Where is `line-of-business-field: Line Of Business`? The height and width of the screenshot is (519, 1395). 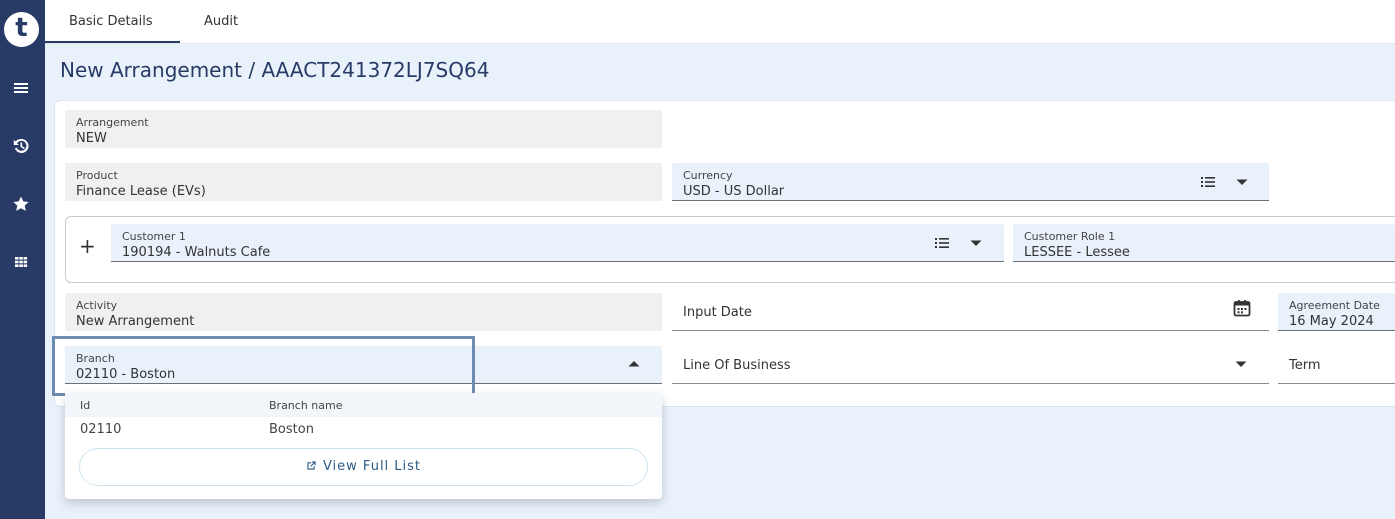 line-of-business-field: Line Of Business is located at coordinates (970, 365).